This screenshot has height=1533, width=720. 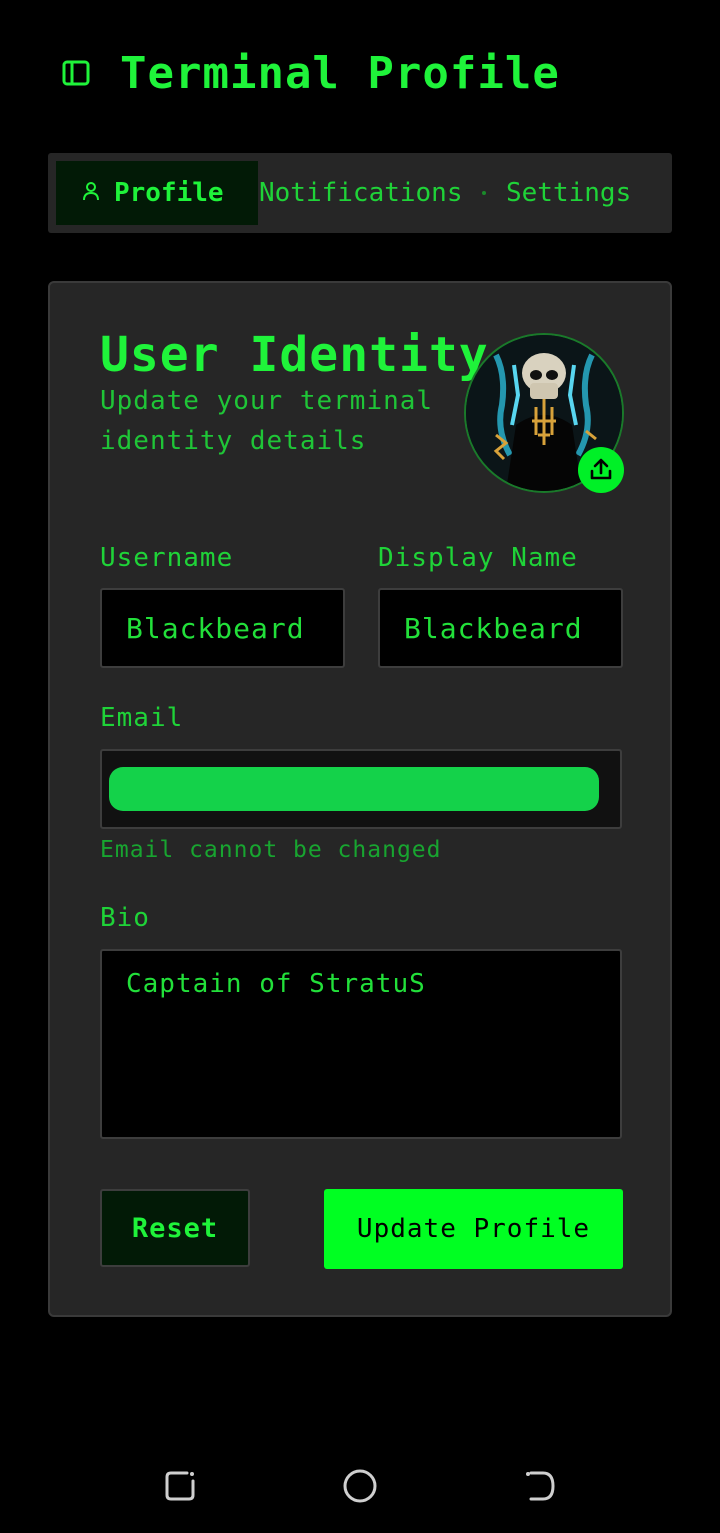 I want to click on recents-button, so click(x=180, y=1486).